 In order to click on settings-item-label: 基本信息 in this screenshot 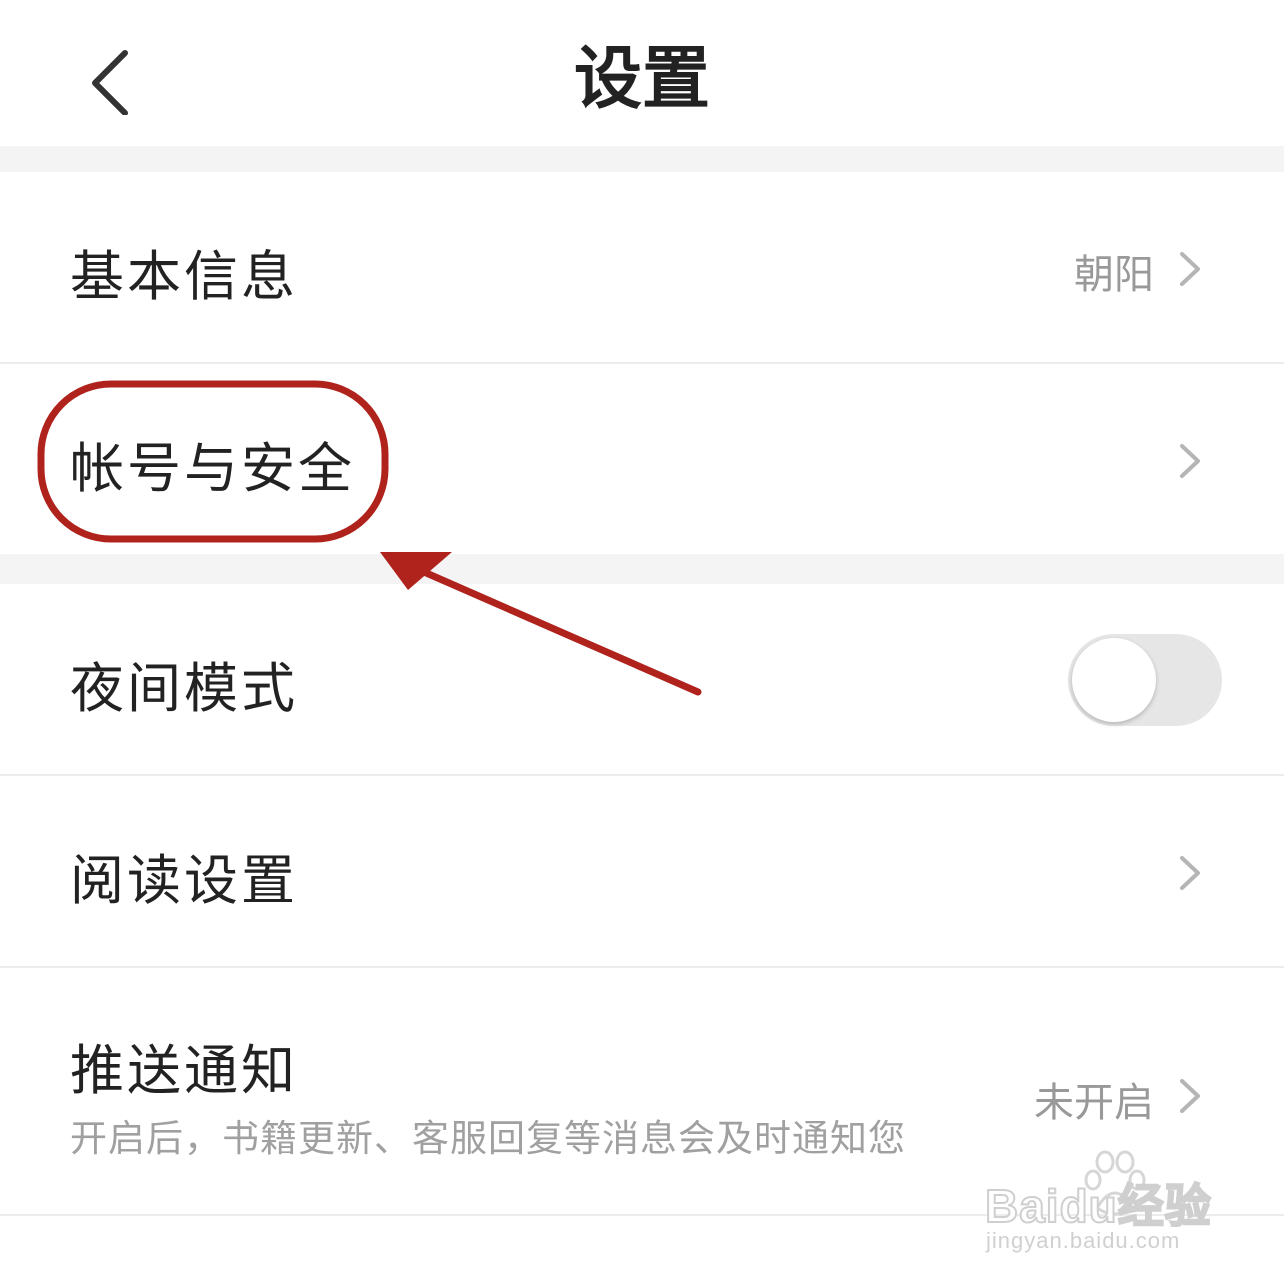, I will do `click(184, 276)`.